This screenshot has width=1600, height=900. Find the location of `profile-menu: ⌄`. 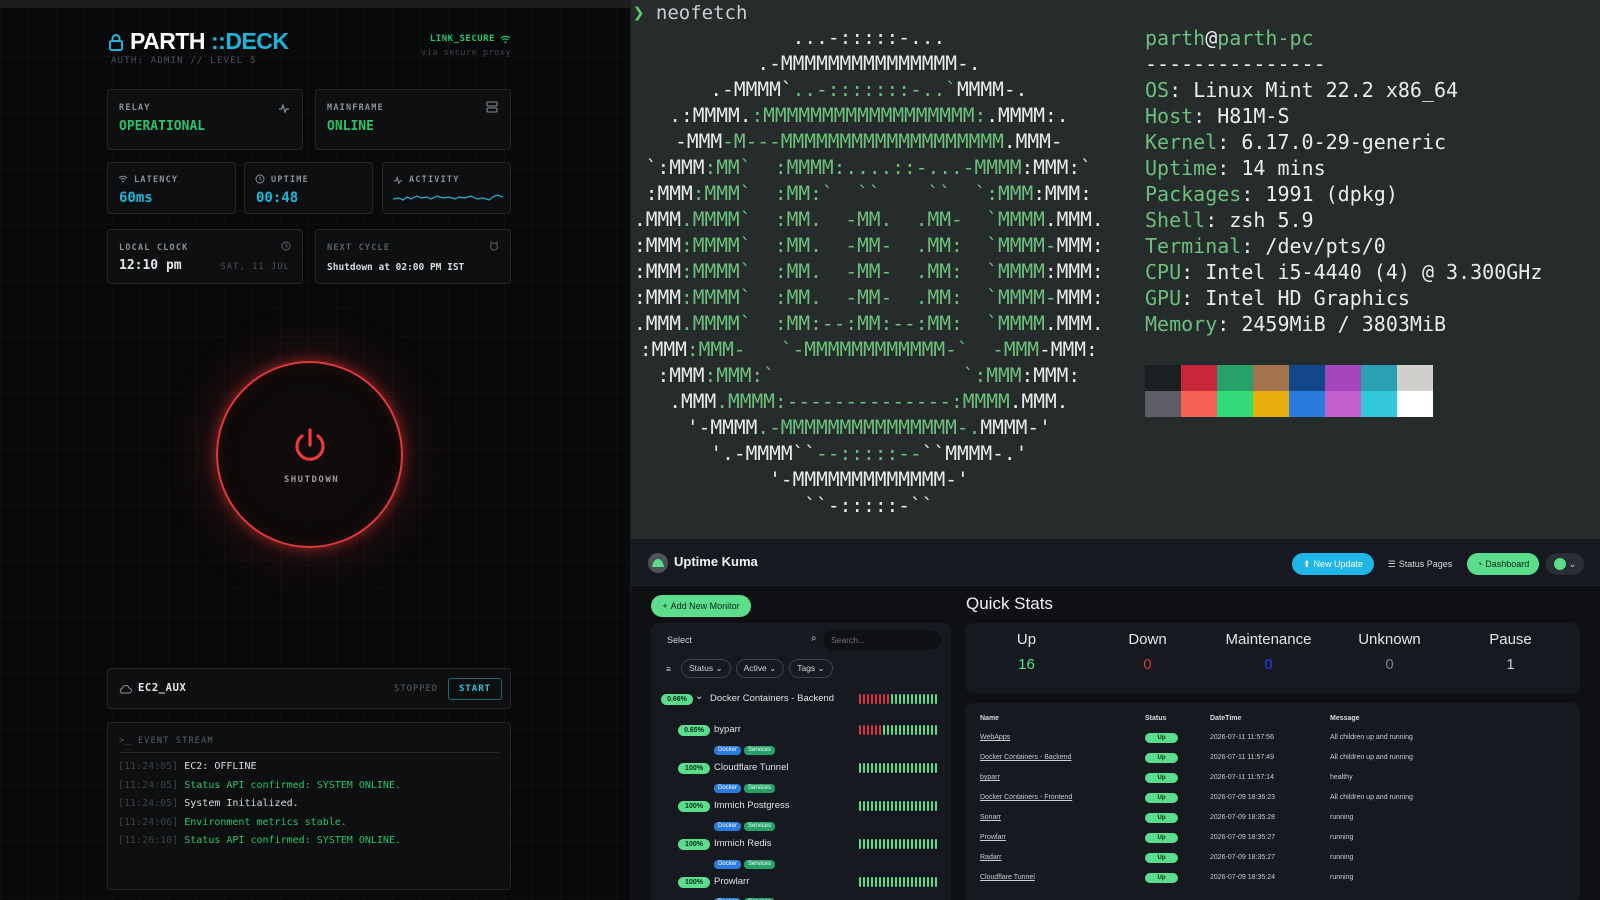

profile-menu: ⌄ is located at coordinates (1565, 564).